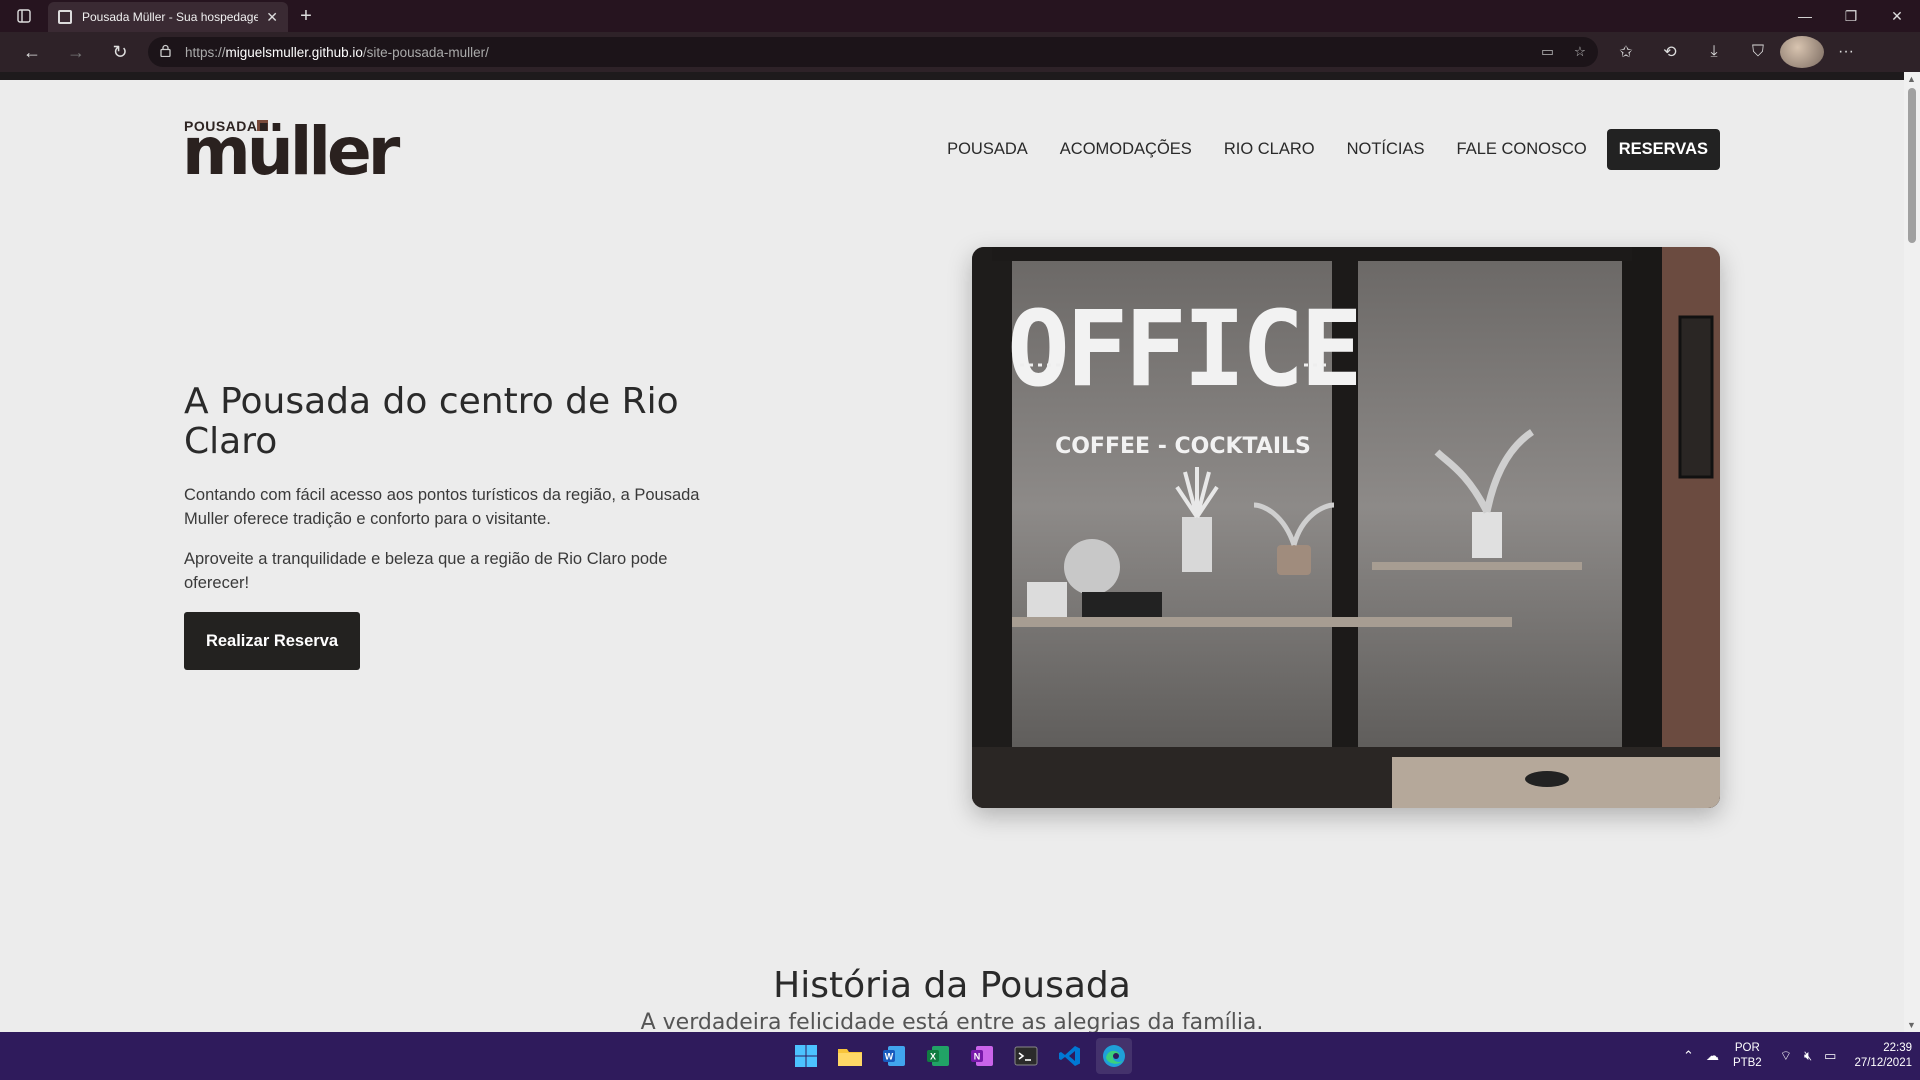  I want to click on wifi-icon: ⌔, so click(1786, 1056).